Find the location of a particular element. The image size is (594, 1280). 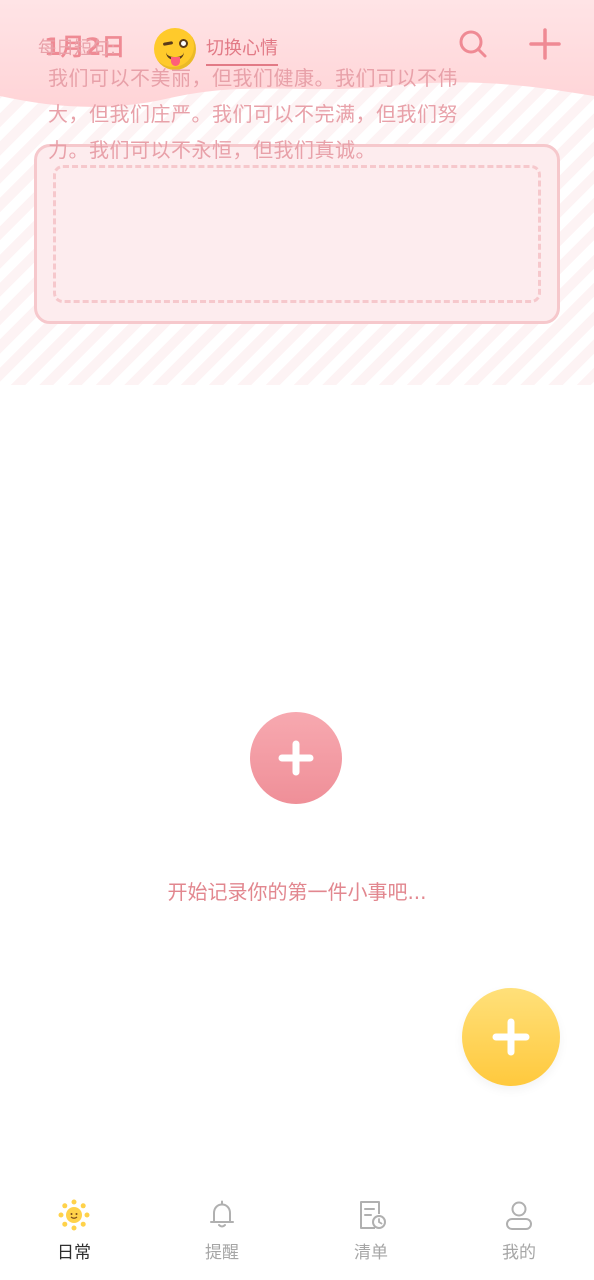

nav-item-daily: 日常 is located at coordinates (74, 1238).